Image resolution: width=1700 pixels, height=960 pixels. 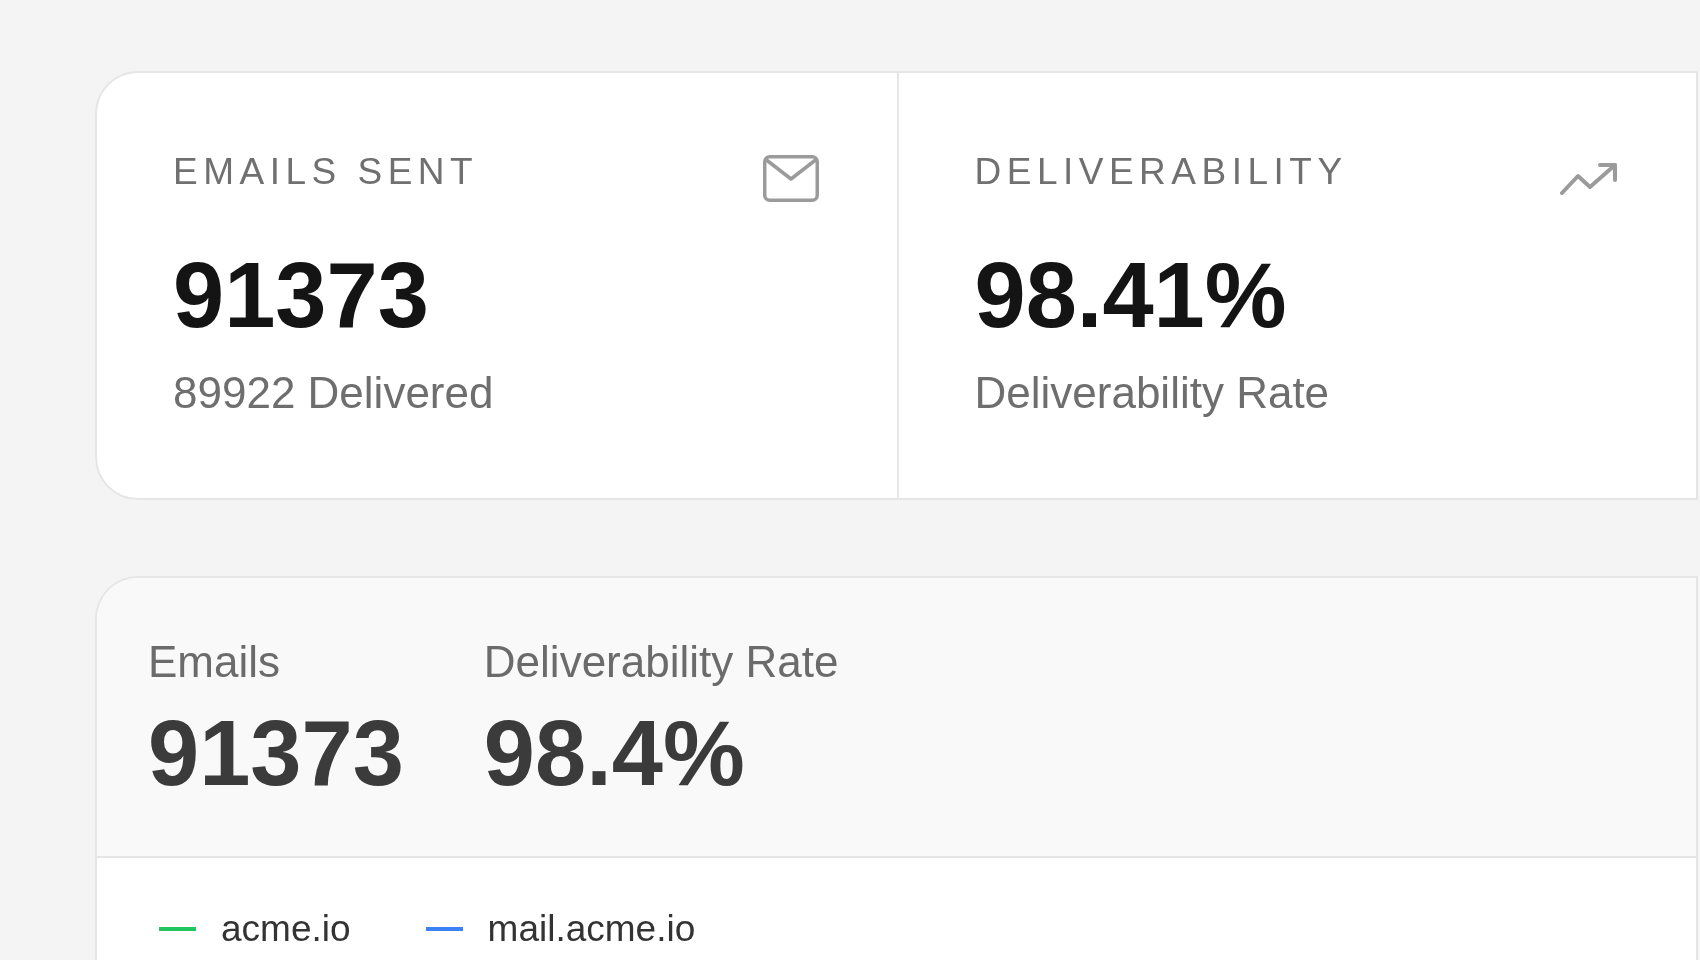 I want to click on legend-label: mail.acme.io, so click(x=591, y=929).